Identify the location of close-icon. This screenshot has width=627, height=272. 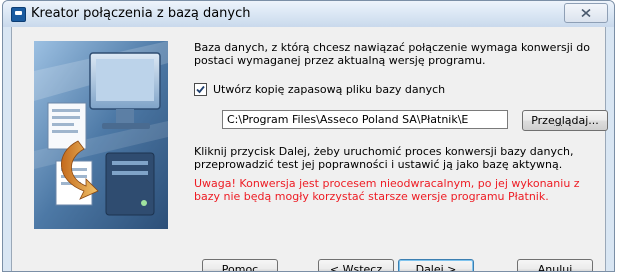
(586, 13).